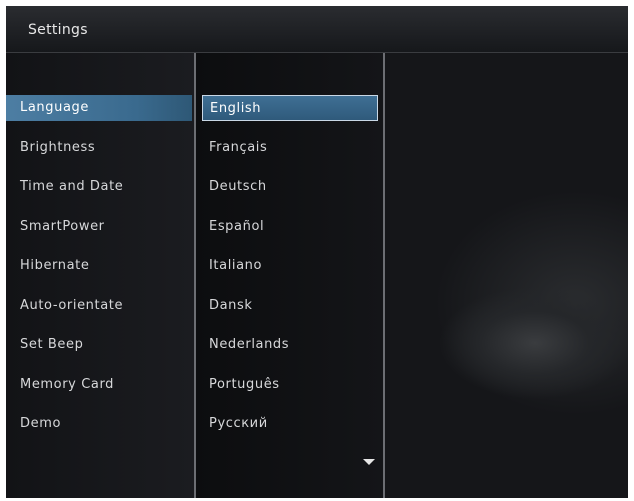 Image resolution: width=634 pixels, height=501 pixels. Describe the element at coordinates (99, 345) in the screenshot. I see `menu-item-set-beep: Set Beep` at that location.